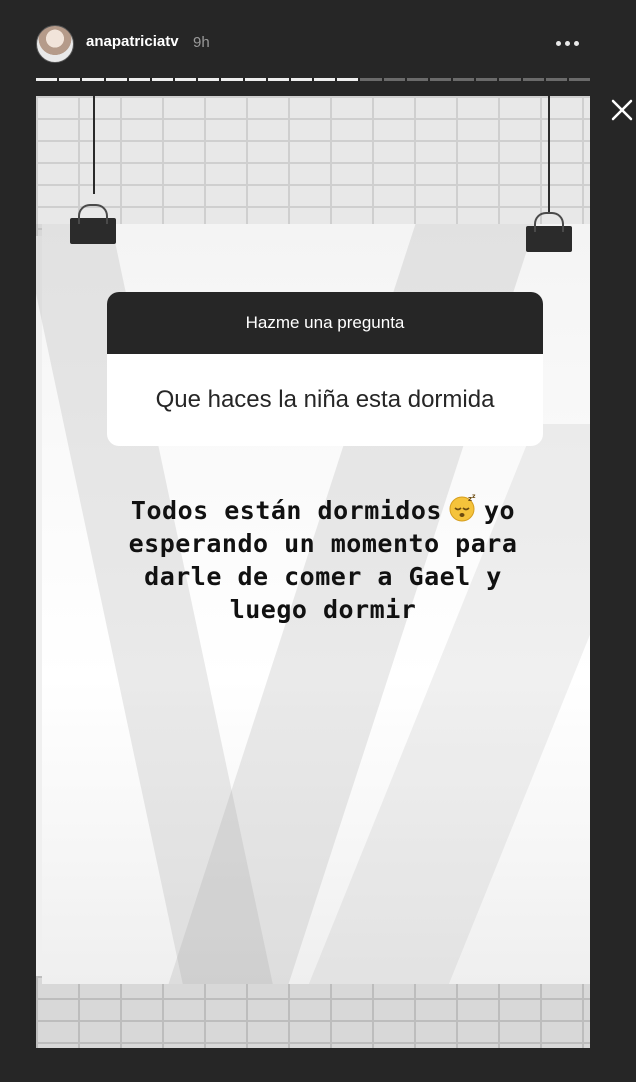  What do you see at coordinates (313, 166) in the screenshot?
I see `brick-wall-top` at bounding box center [313, 166].